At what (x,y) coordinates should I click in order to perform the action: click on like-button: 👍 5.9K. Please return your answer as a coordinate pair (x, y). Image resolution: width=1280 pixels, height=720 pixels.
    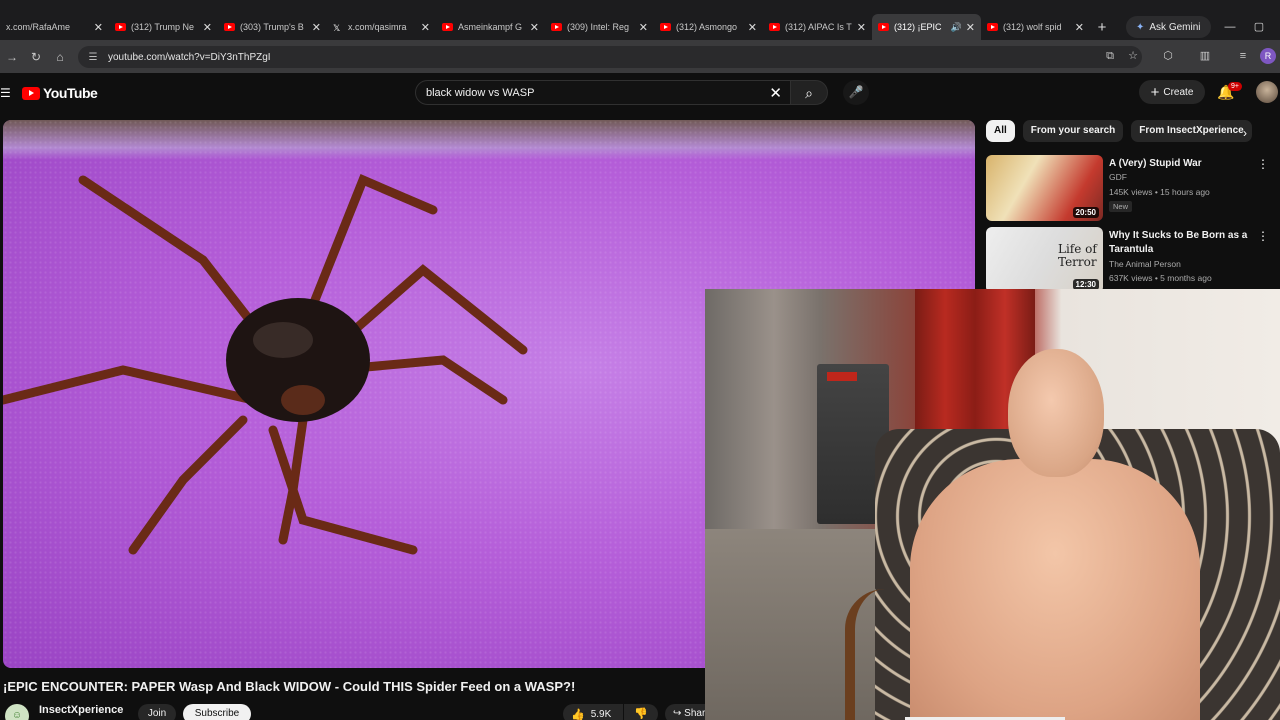
    Looking at the image, I should click on (593, 712).